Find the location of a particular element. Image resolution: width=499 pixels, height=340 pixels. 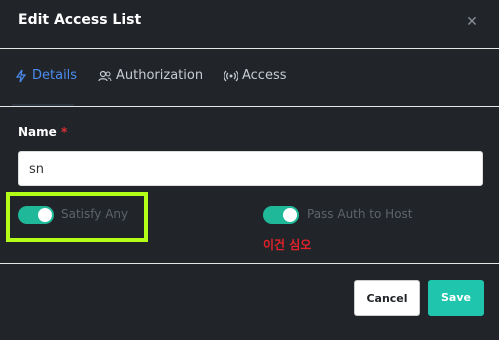

tab-details: Details is located at coordinates (45, 75).